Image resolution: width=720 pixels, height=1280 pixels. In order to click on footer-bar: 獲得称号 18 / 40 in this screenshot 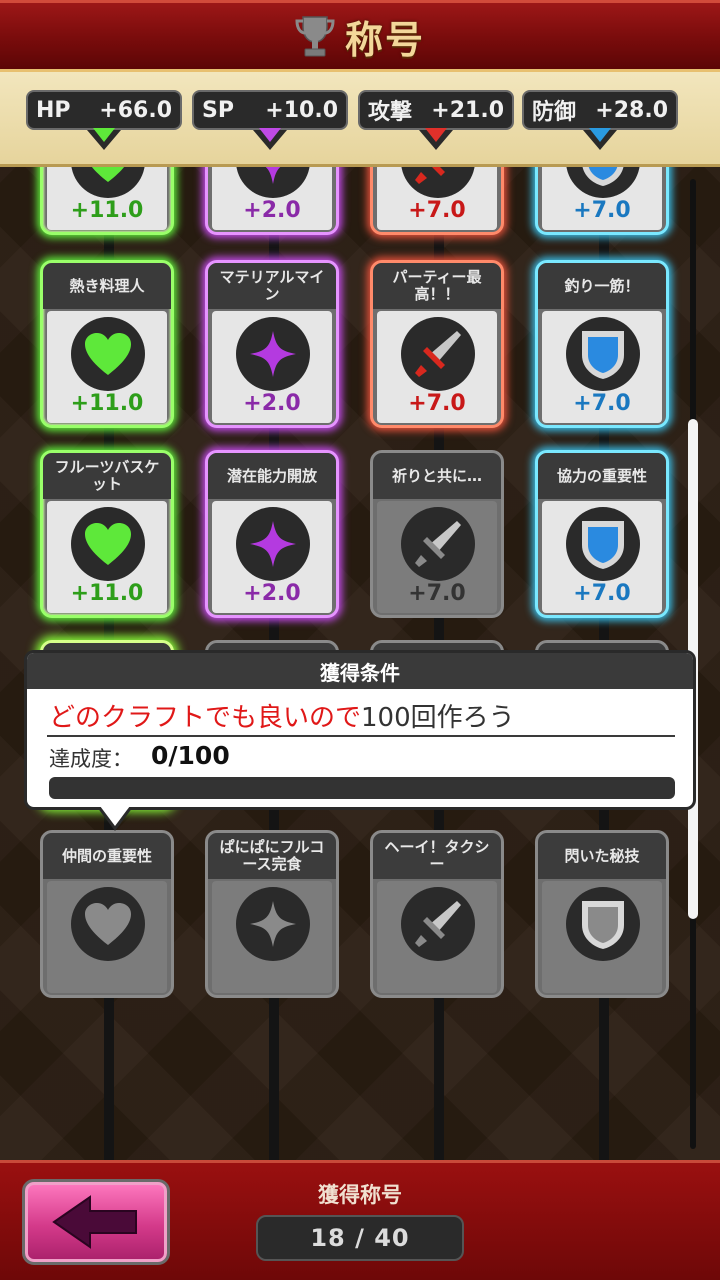, I will do `click(360, 1220)`.